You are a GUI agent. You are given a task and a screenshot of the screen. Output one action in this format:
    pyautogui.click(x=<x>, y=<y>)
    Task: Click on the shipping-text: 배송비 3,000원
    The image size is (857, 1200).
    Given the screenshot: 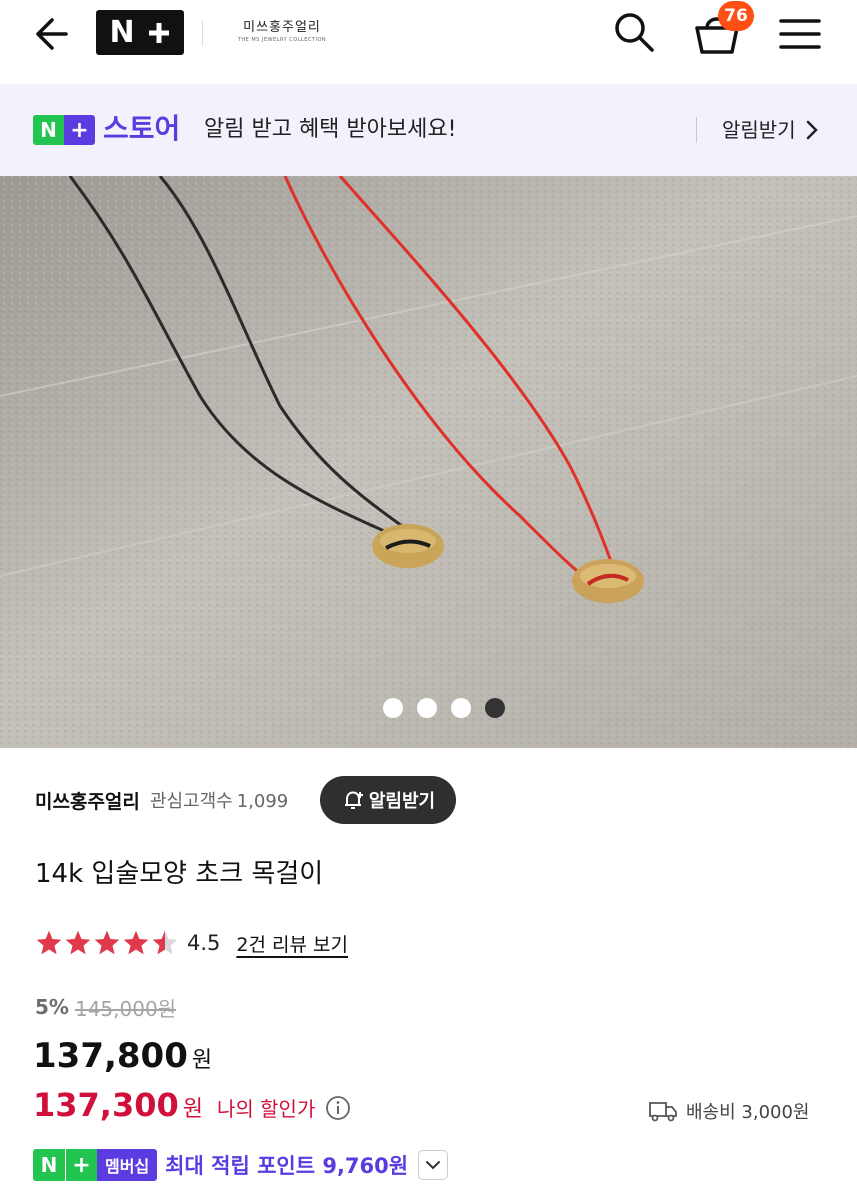 What is the action you would take?
    pyautogui.click(x=748, y=1112)
    